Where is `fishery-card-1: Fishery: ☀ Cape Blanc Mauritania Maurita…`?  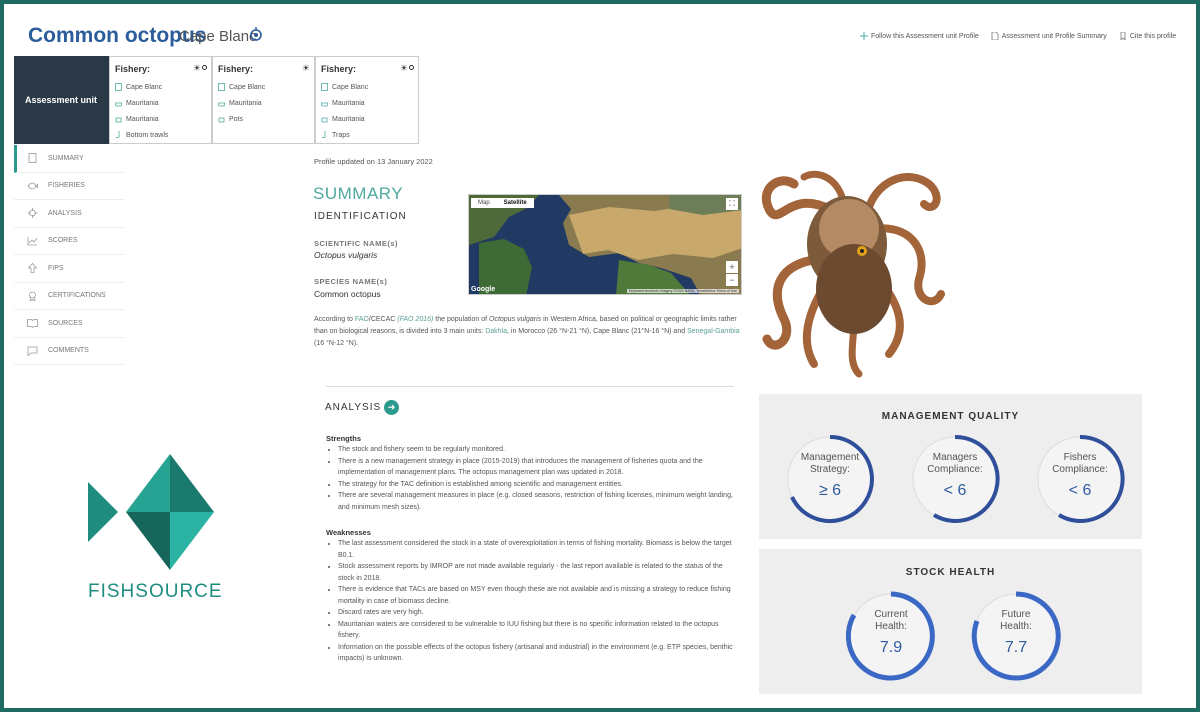 fishery-card-1: Fishery: ☀ Cape Blanc Mauritania Maurita… is located at coordinates (160, 100).